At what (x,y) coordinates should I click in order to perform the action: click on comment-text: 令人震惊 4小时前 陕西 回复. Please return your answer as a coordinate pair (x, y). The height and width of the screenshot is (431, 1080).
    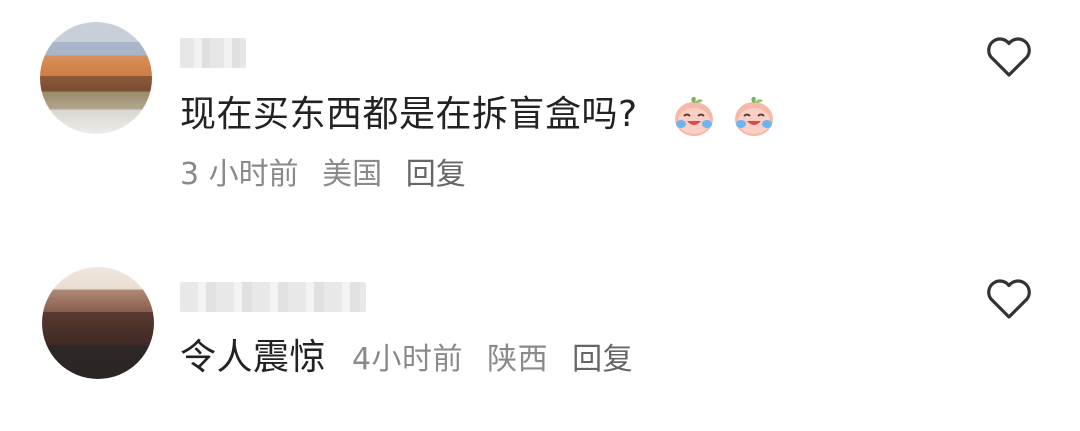
    Looking at the image, I should click on (413, 359).